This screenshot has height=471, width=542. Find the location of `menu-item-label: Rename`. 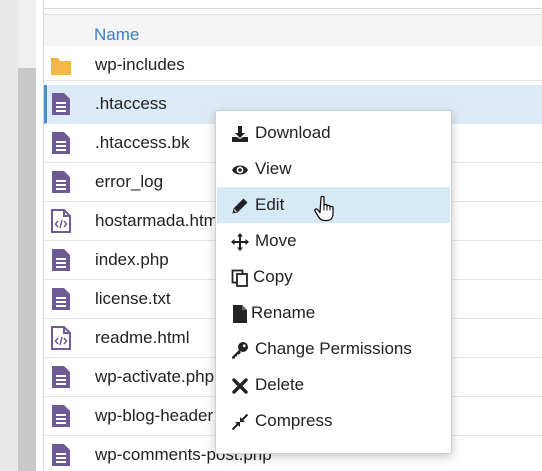

menu-item-label: Rename is located at coordinates (283, 312).